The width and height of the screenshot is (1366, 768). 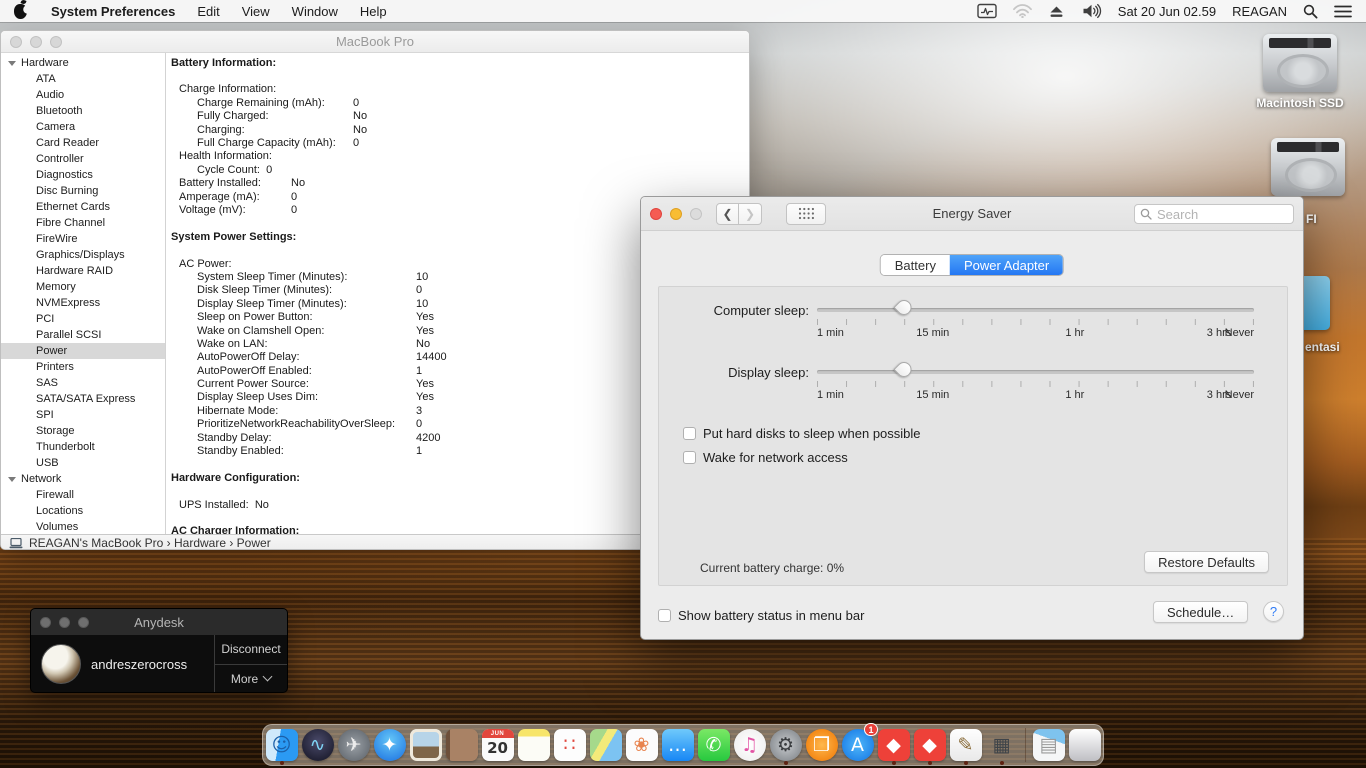 I want to click on dock-item-mail, so click(x=426, y=745).